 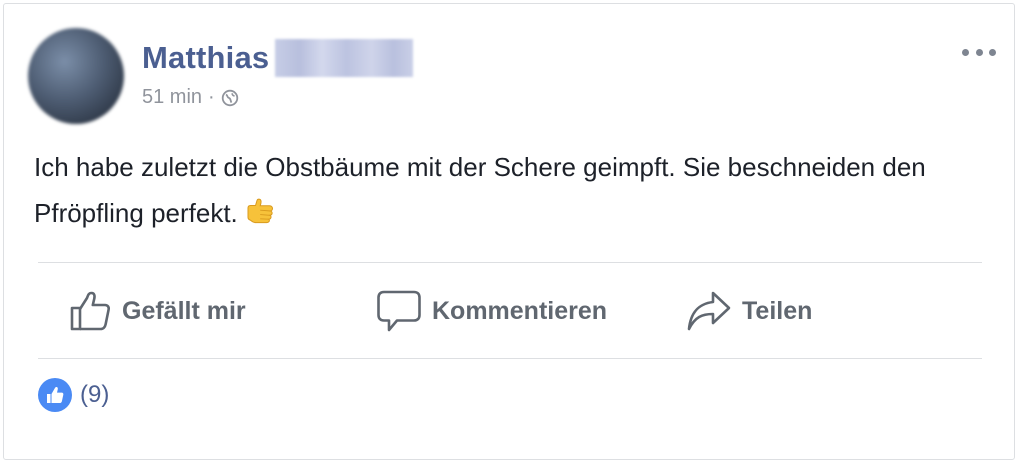 I want to click on globe-icon, so click(x=230, y=98).